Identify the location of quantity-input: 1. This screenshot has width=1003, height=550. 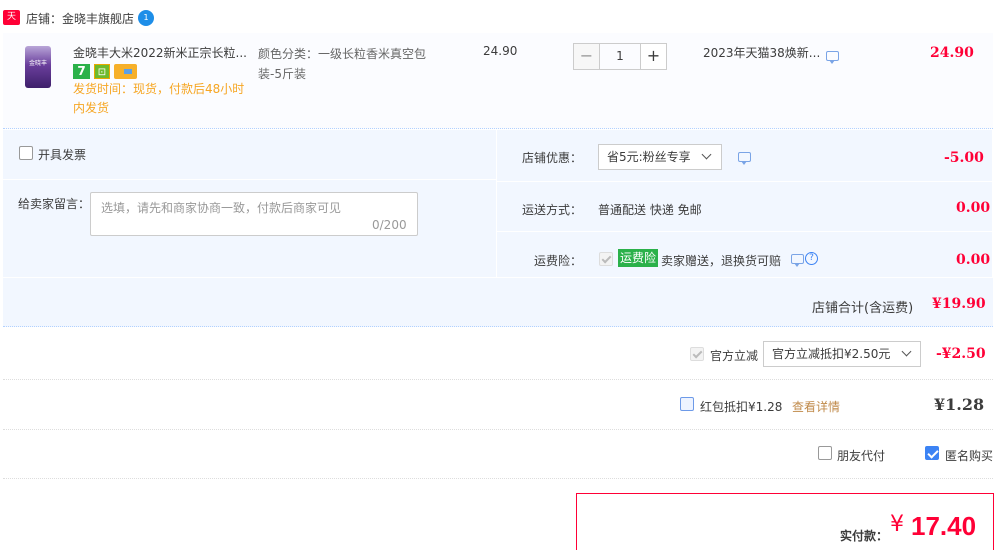
(620, 56).